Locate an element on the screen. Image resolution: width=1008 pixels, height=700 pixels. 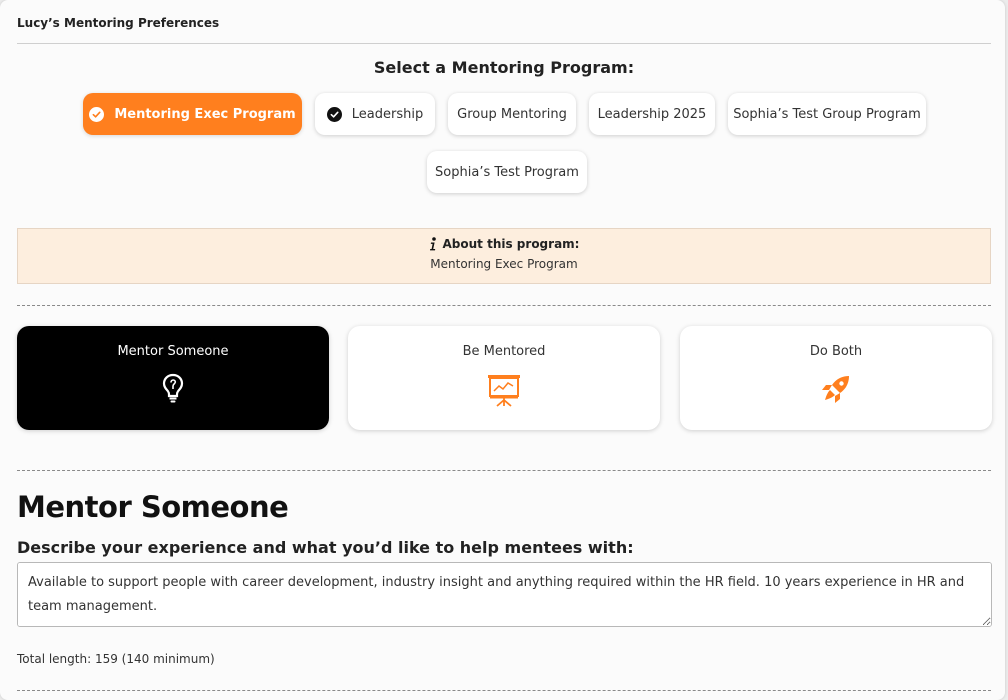
program-pill-label: Leadership 2025 is located at coordinates (652, 114).